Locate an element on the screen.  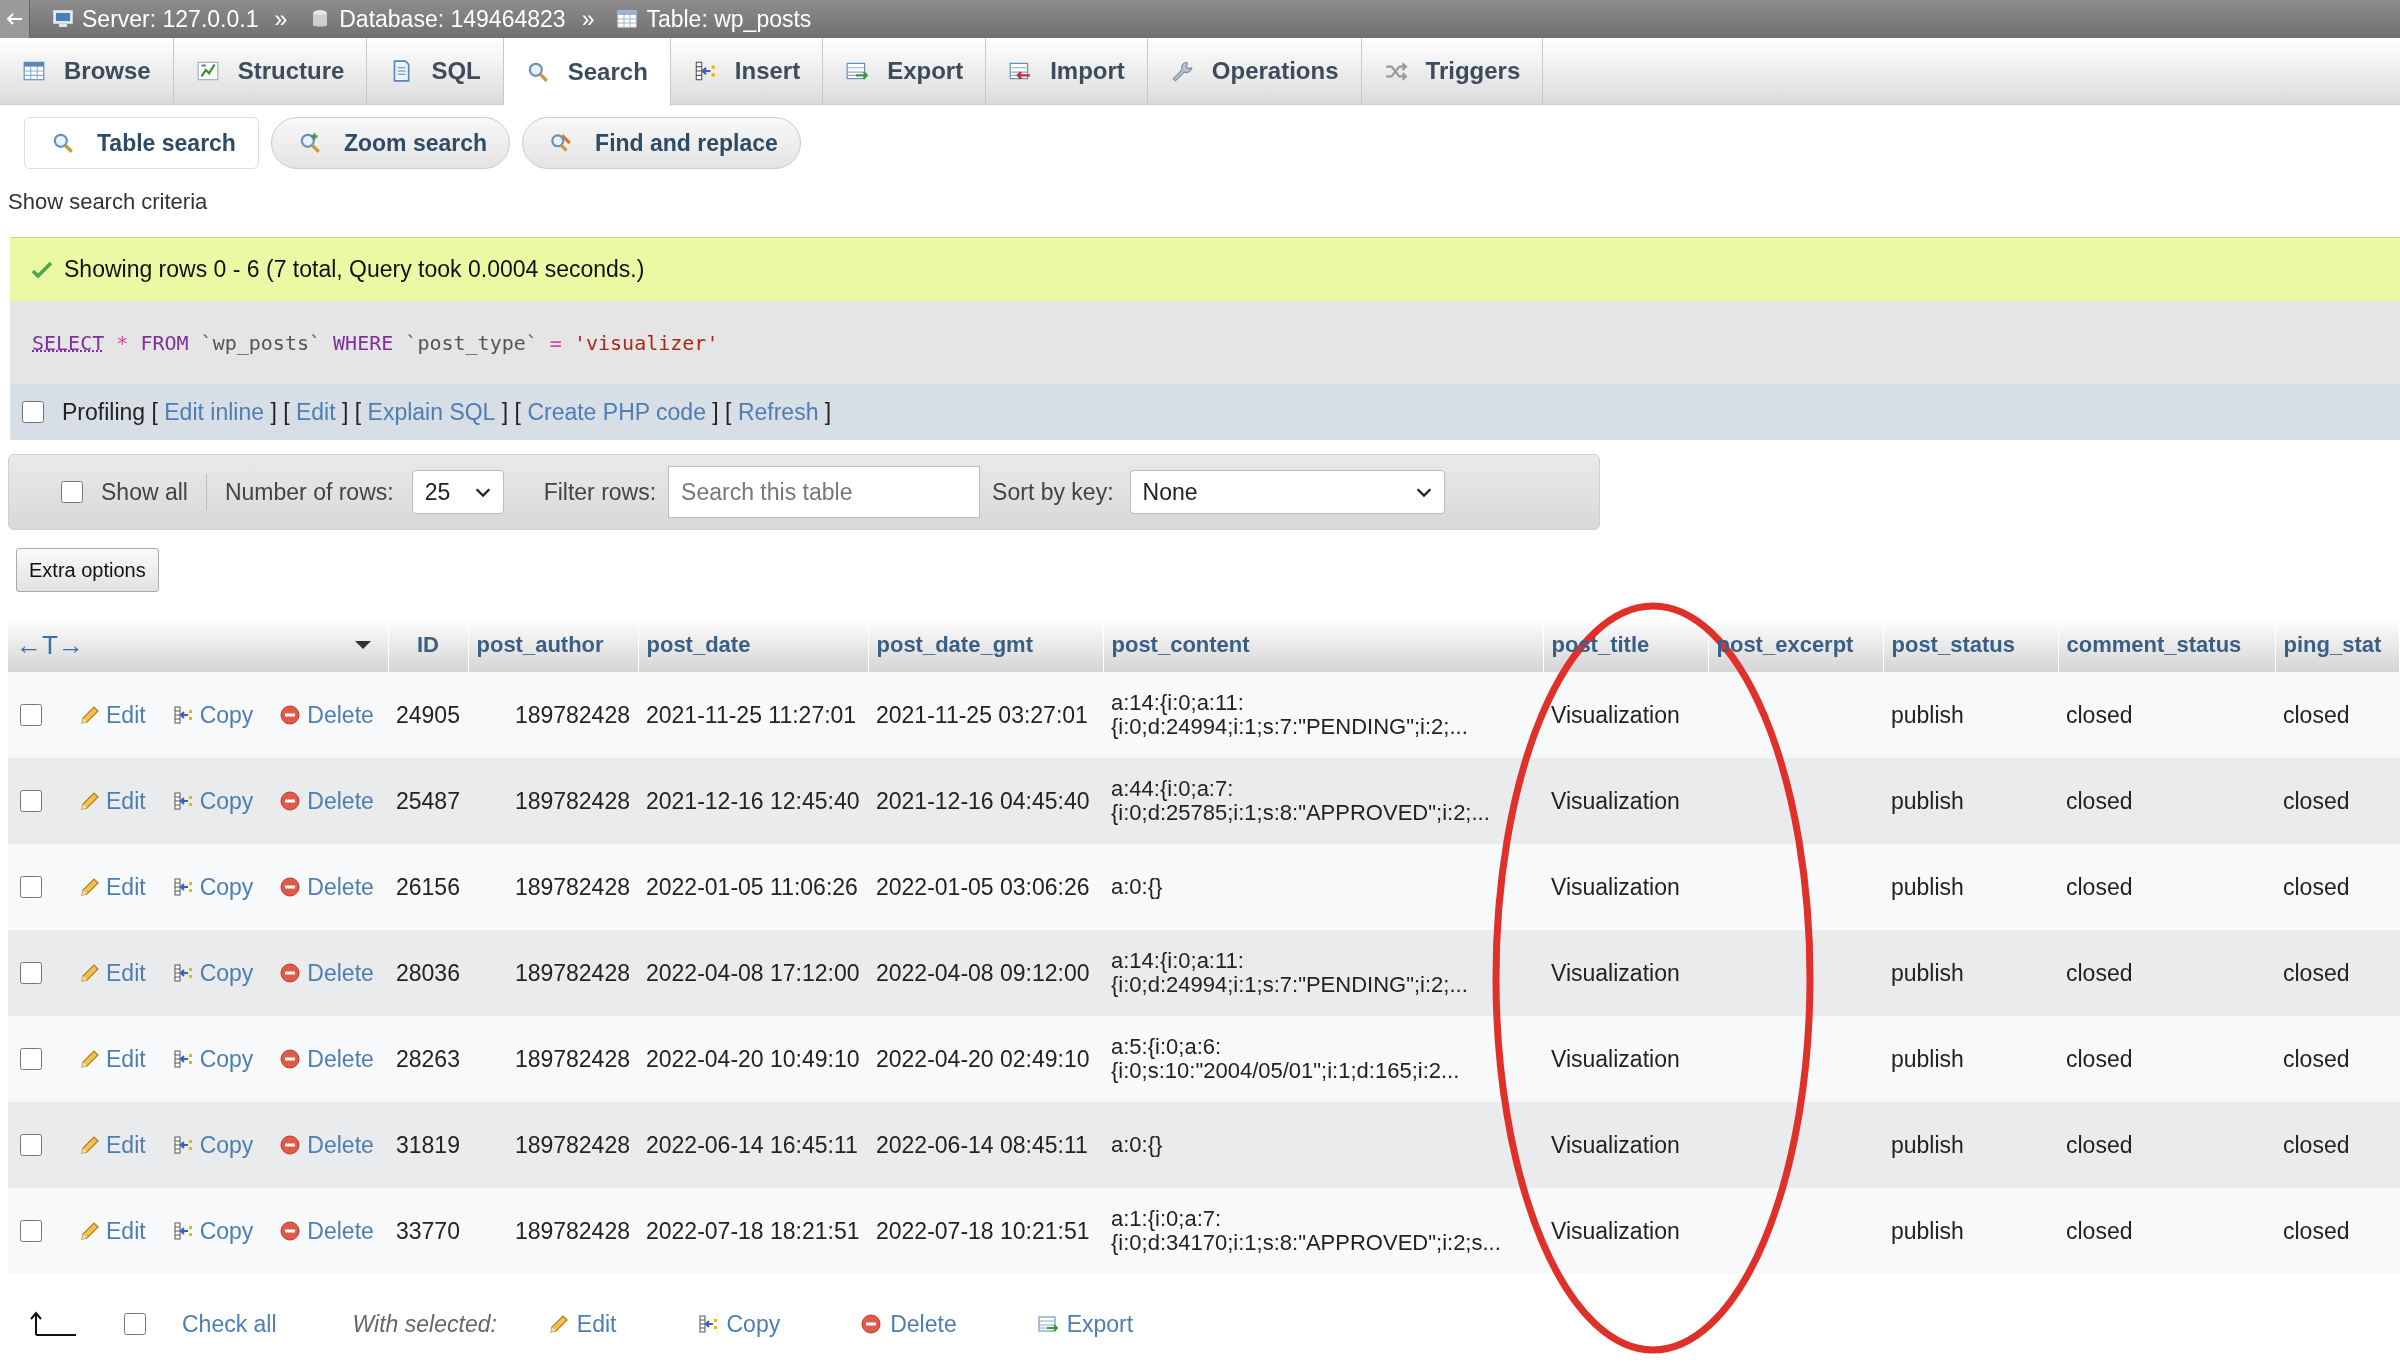
rows-select: 25 is located at coordinates (457, 492).